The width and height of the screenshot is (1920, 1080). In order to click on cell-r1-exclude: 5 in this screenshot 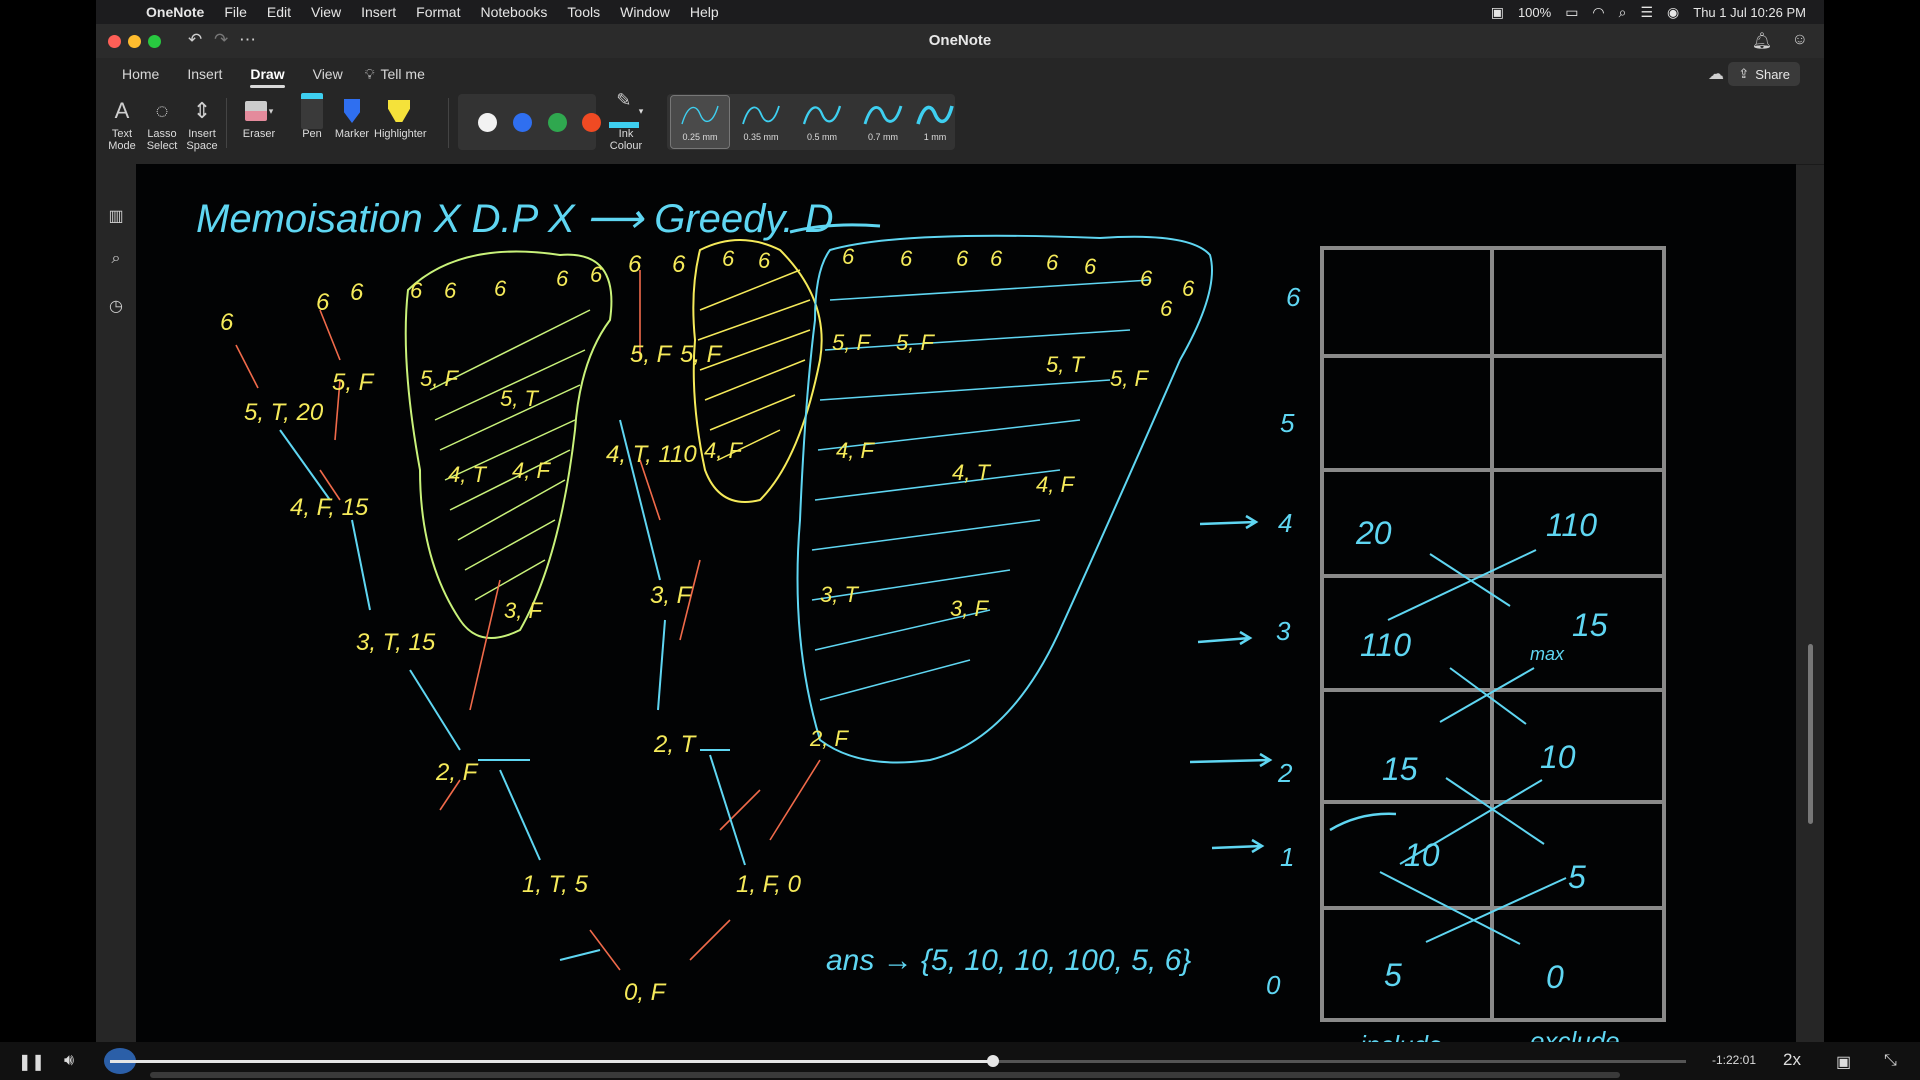, I will do `click(1577, 877)`.